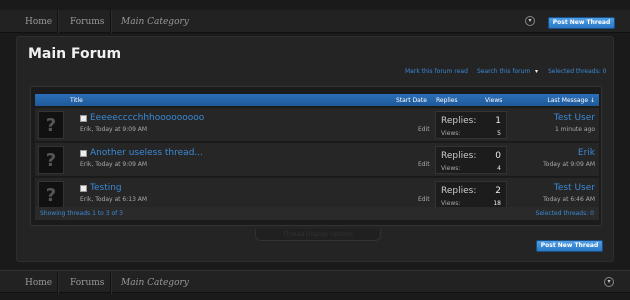  What do you see at coordinates (114, 199) in the screenshot?
I see `thread-meta: Erik, Today at 6:13 AM` at bounding box center [114, 199].